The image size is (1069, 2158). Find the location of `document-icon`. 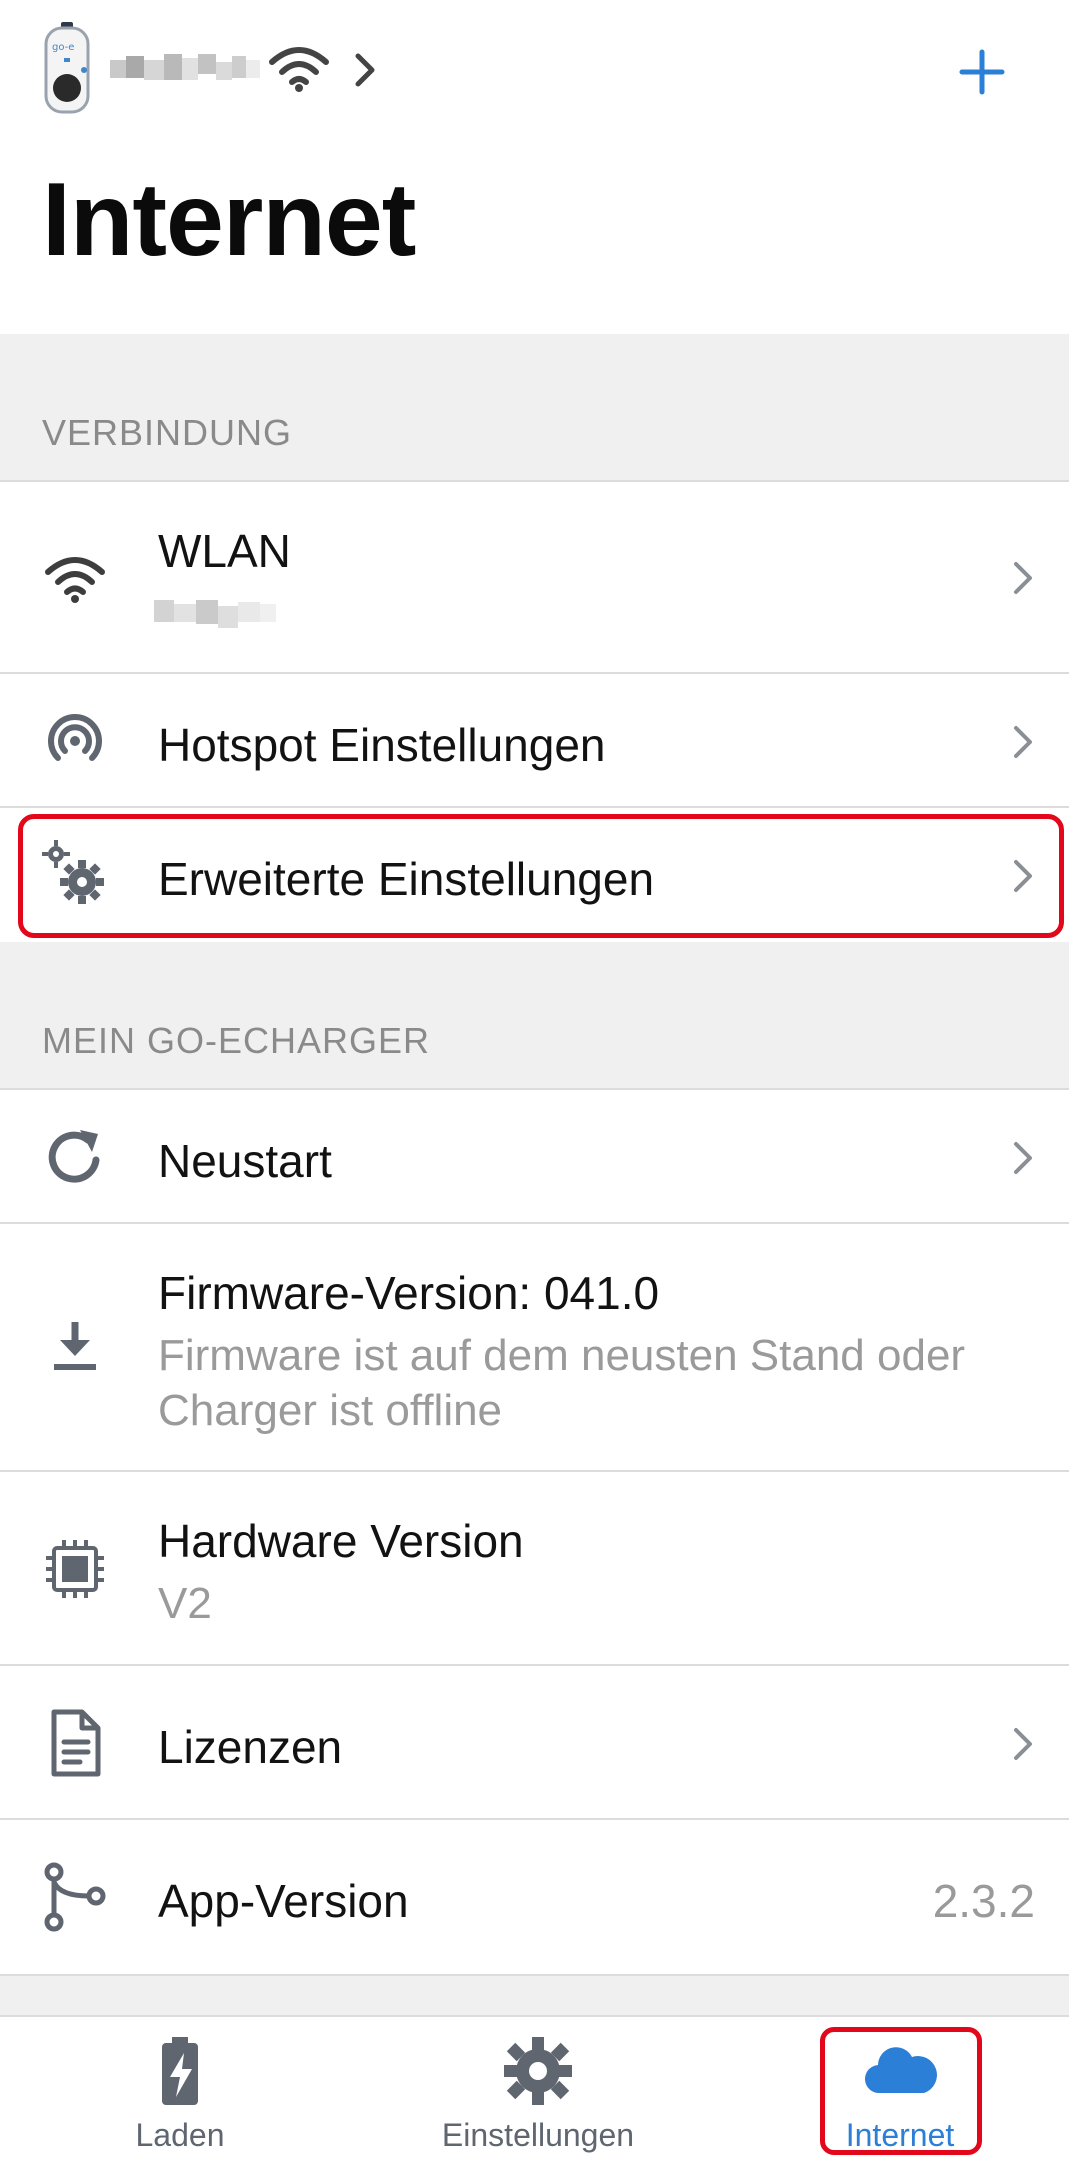

document-icon is located at coordinates (75, 1743).